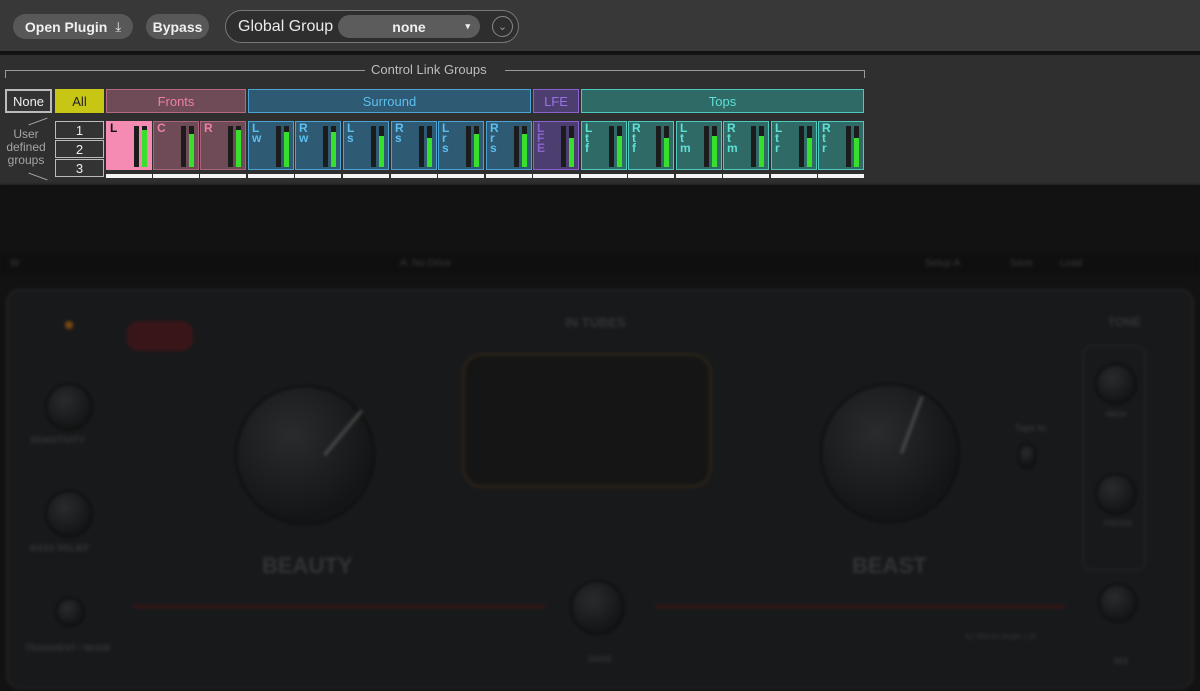 The width and height of the screenshot is (1200, 691). What do you see at coordinates (66, 26) in the screenshot?
I see `open-plugin-label: Open Plugin` at bounding box center [66, 26].